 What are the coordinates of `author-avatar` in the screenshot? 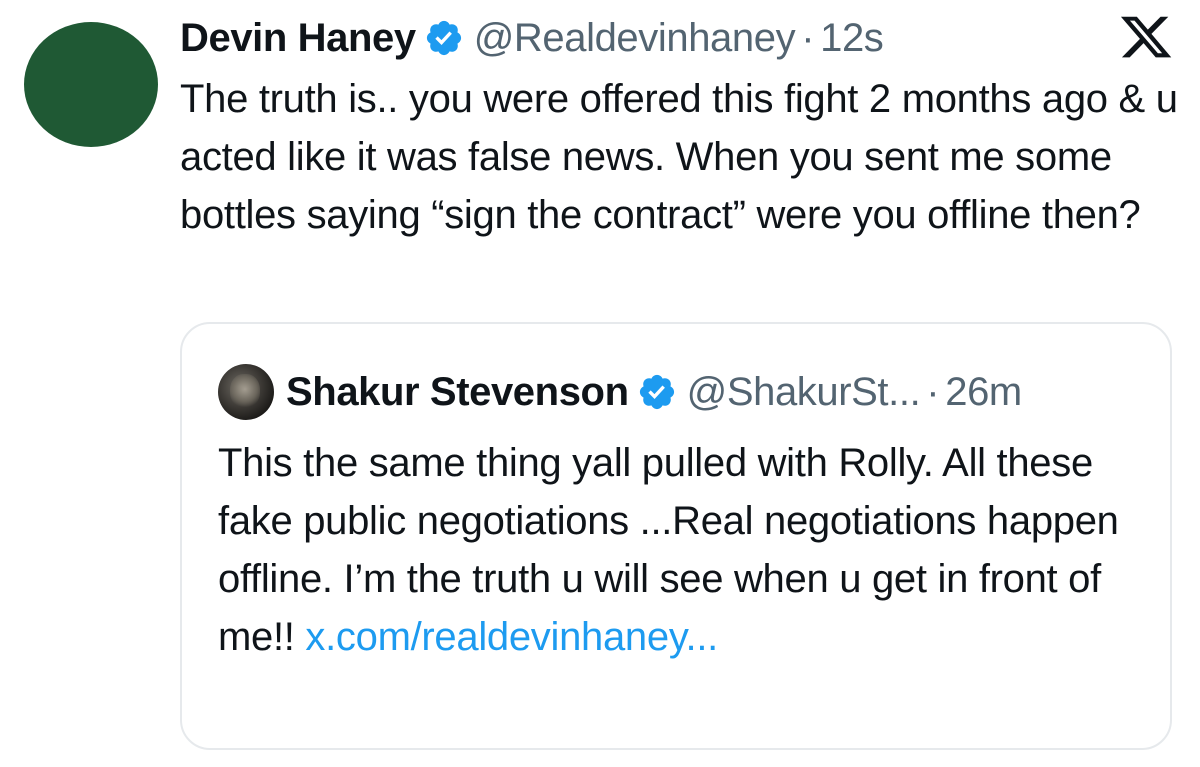 It's located at (91, 84).